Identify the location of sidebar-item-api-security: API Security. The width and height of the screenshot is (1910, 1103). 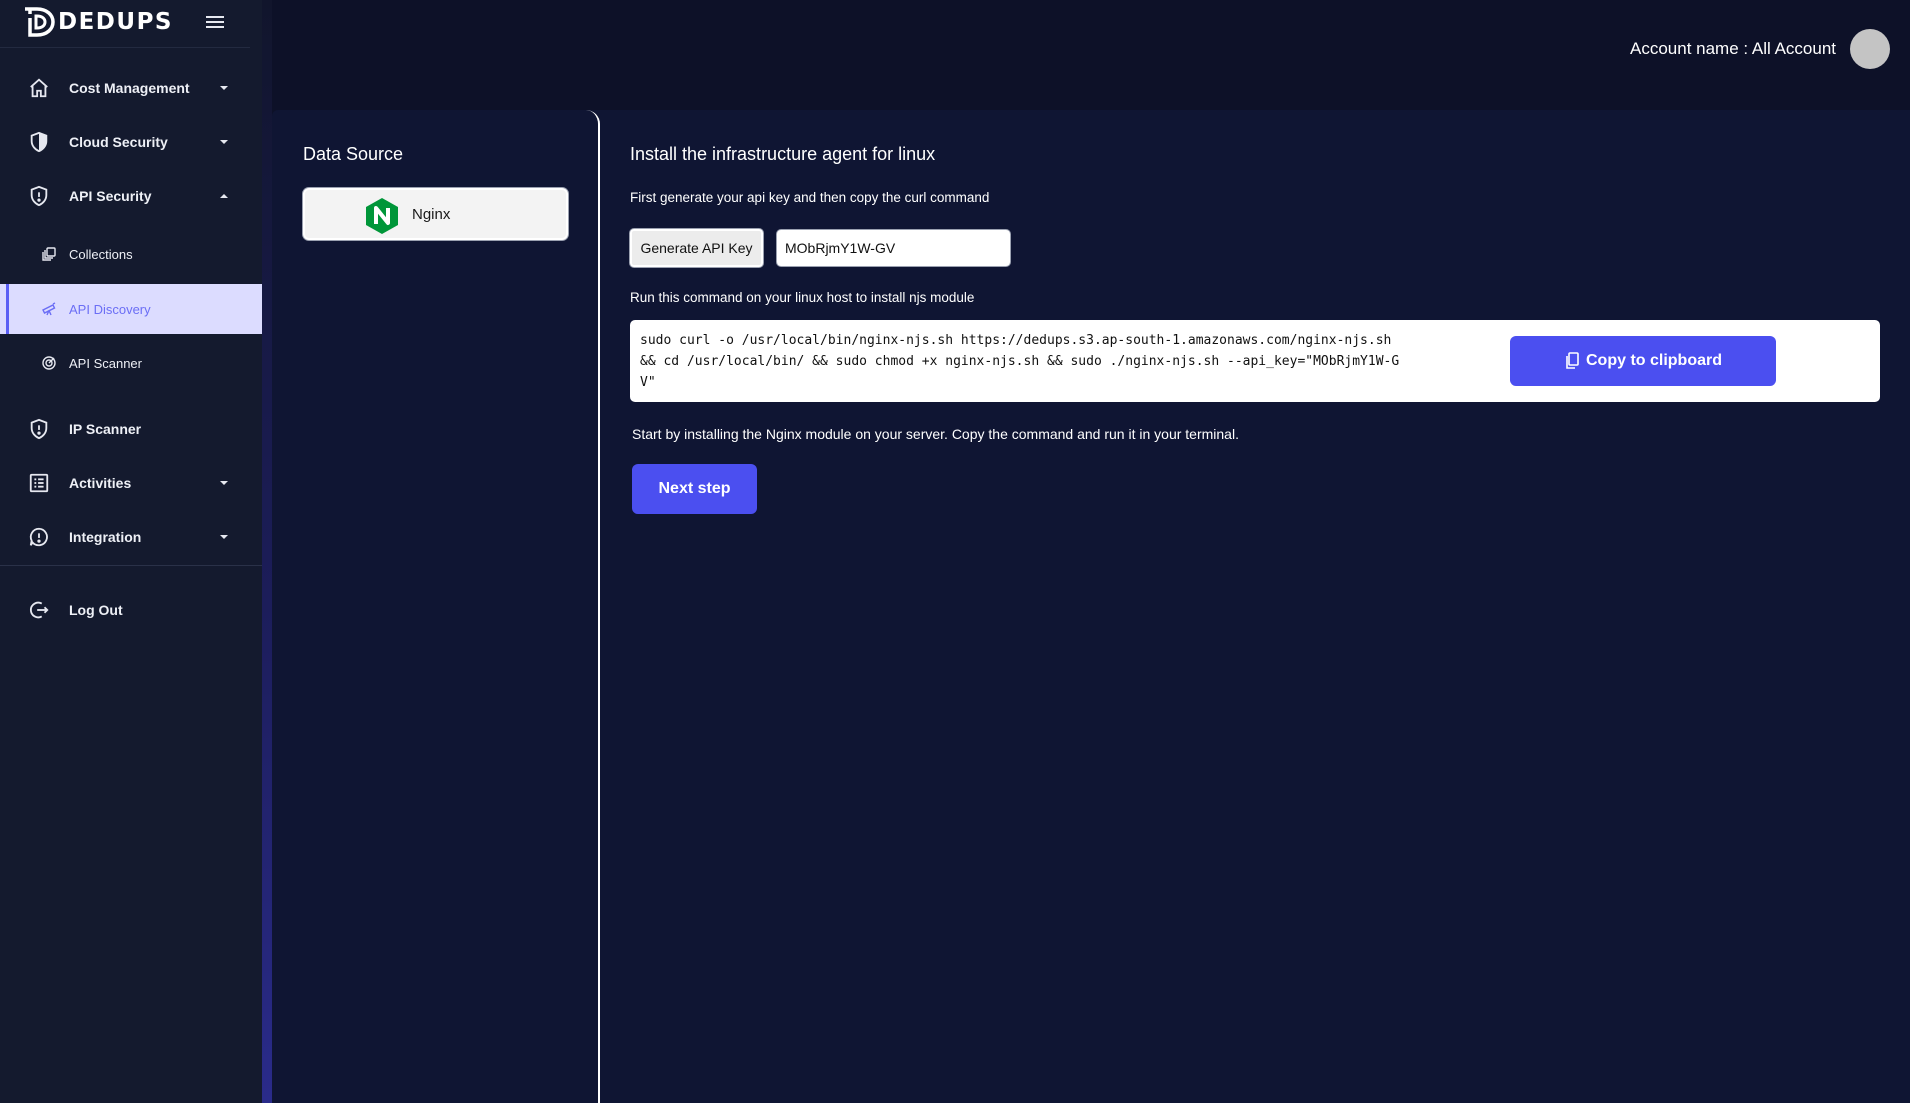
(131, 196).